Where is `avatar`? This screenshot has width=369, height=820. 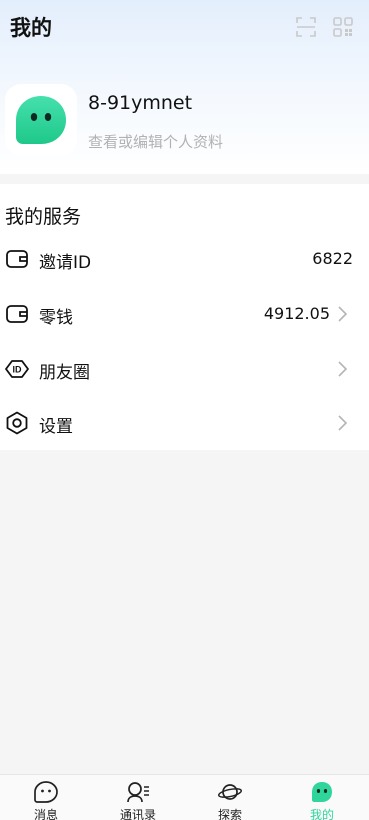
avatar is located at coordinates (41, 120).